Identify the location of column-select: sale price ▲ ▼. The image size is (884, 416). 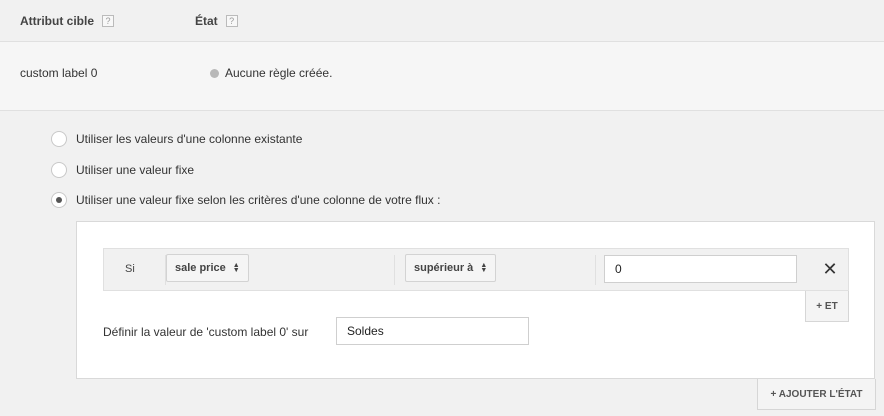
(207, 268).